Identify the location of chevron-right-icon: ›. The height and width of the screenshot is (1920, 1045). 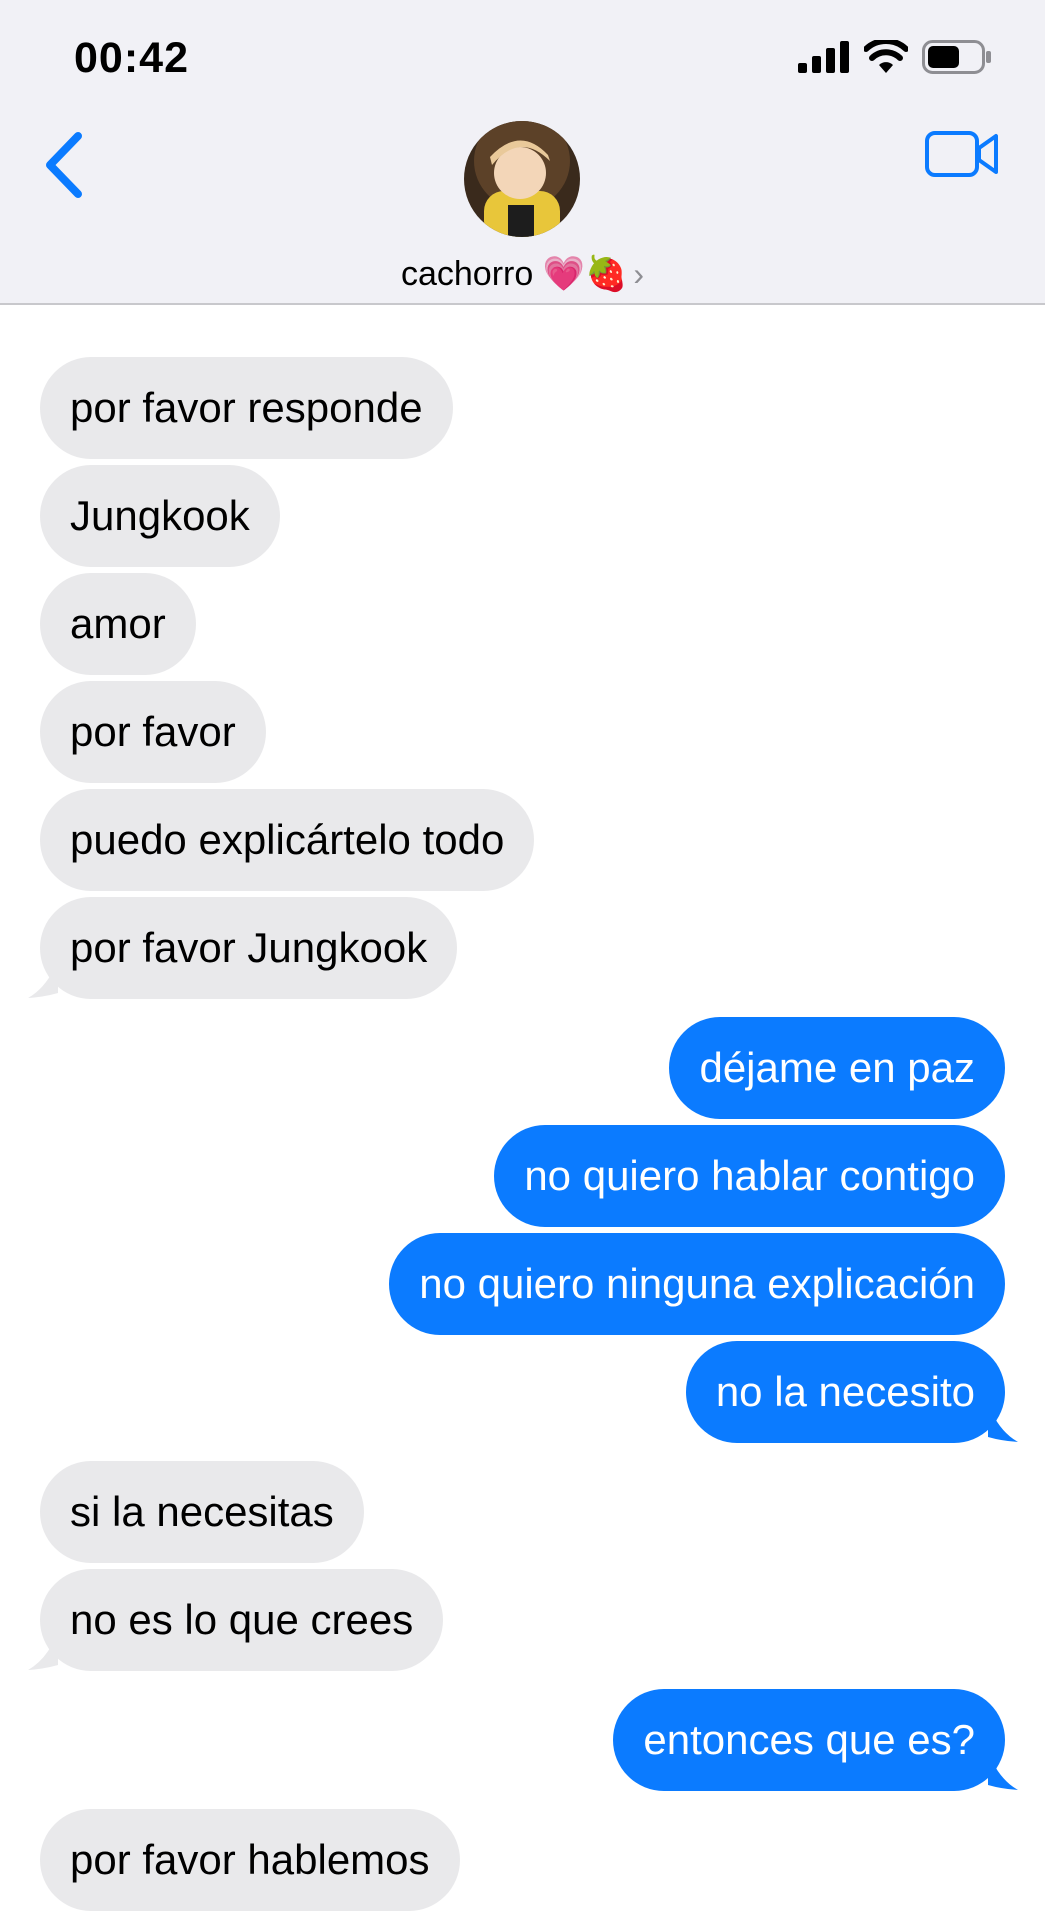
(639, 274).